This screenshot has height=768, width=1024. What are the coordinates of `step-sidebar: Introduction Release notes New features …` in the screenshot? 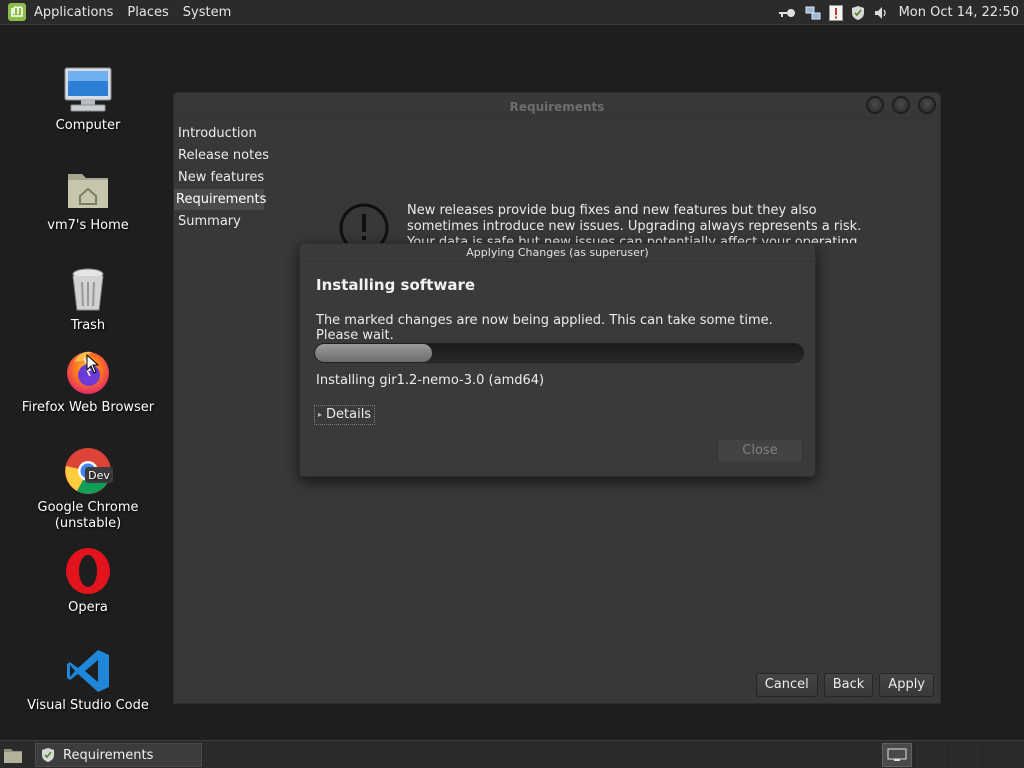 It's located at (221, 178).